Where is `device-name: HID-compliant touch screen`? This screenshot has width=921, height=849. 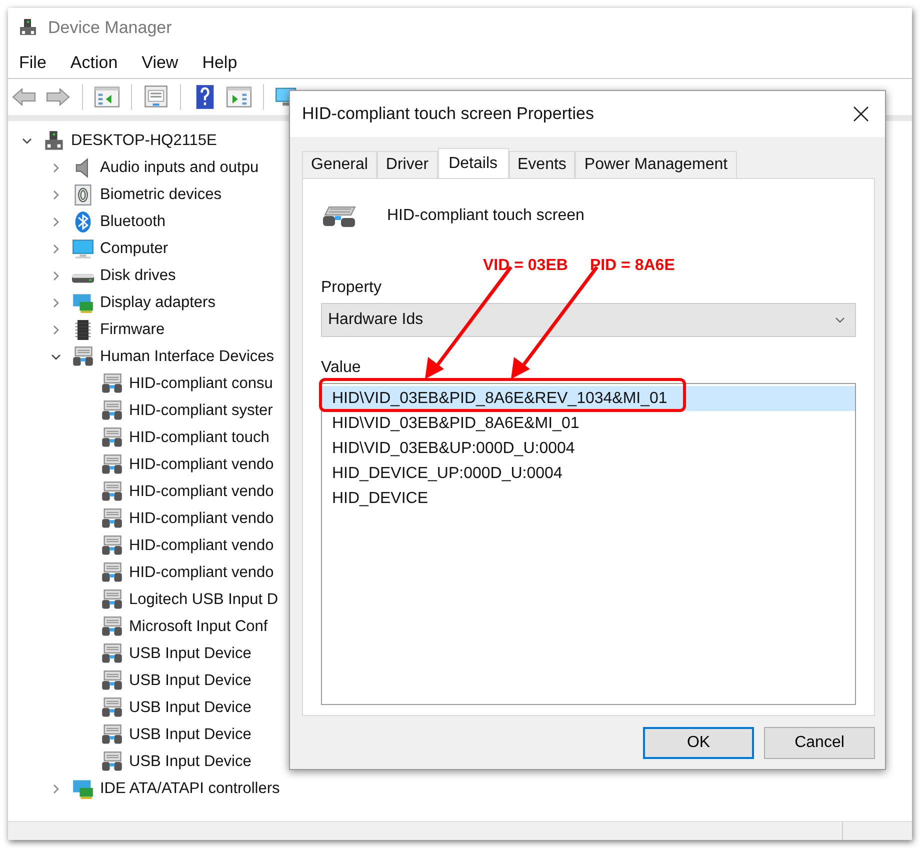 device-name: HID-compliant touch screen is located at coordinates (485, 216).